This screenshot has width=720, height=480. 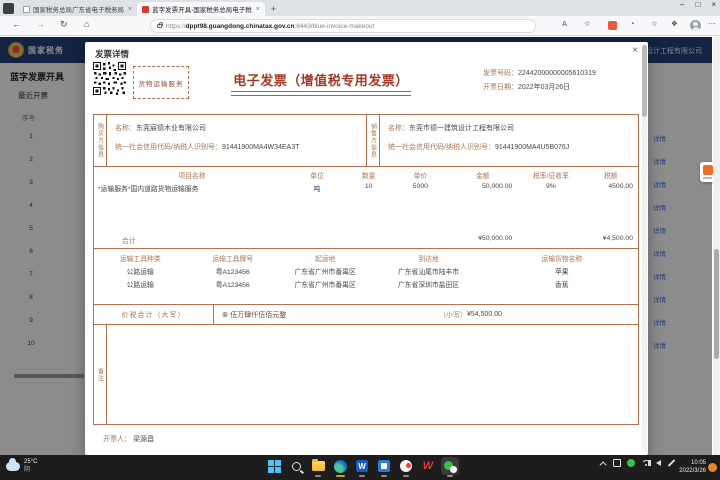 What do you see at coordinates (129, 241) in the screenshot?
I see `total-label: 合计` at bounding box center [129, 241].